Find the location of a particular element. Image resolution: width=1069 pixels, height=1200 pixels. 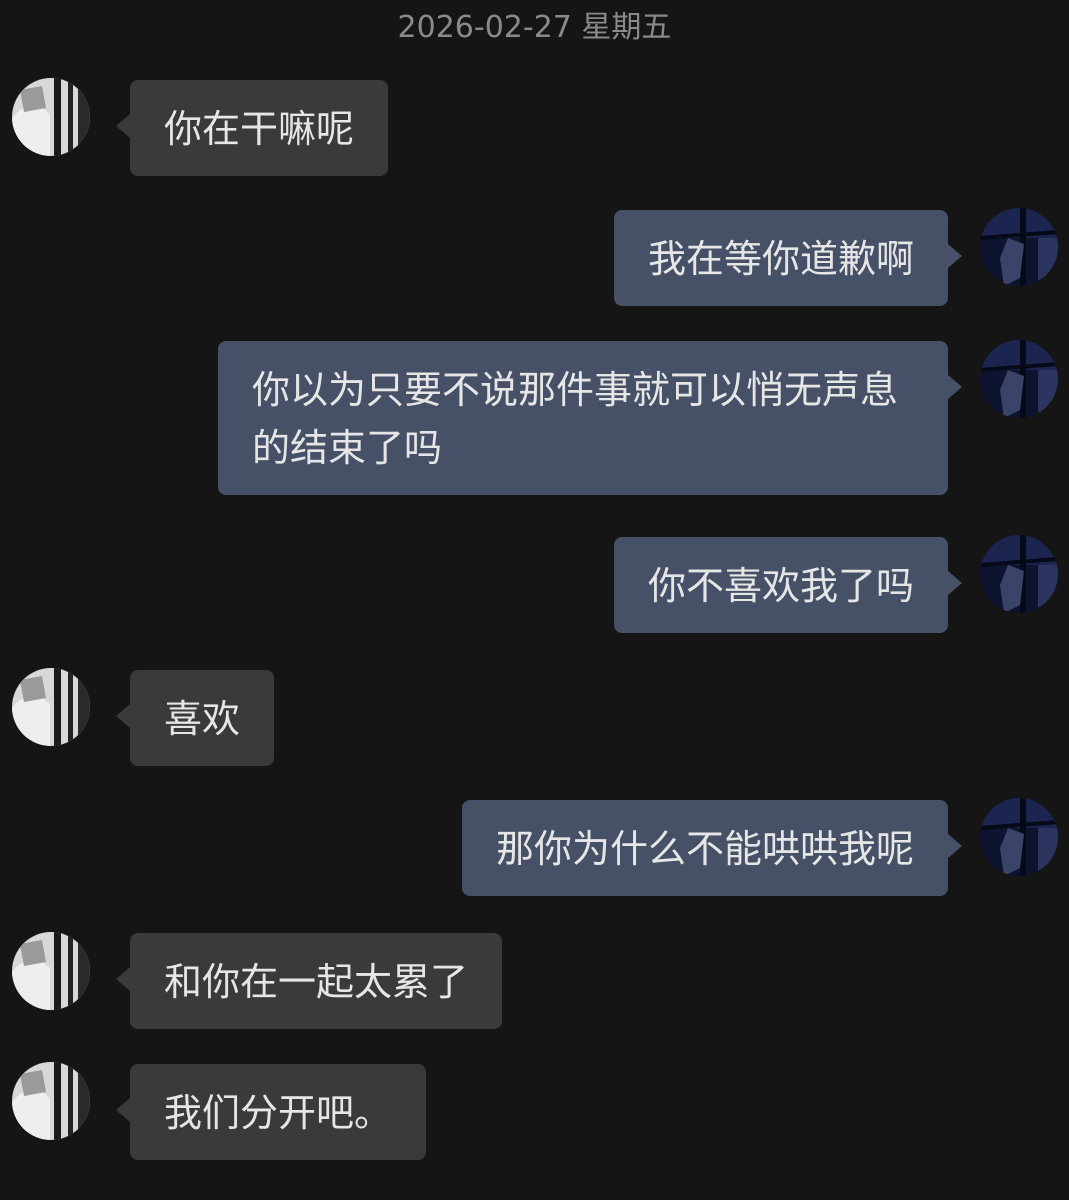

message-bubble-outgoing: 我在等你道歉啊 is located at coordinates (788, 258).